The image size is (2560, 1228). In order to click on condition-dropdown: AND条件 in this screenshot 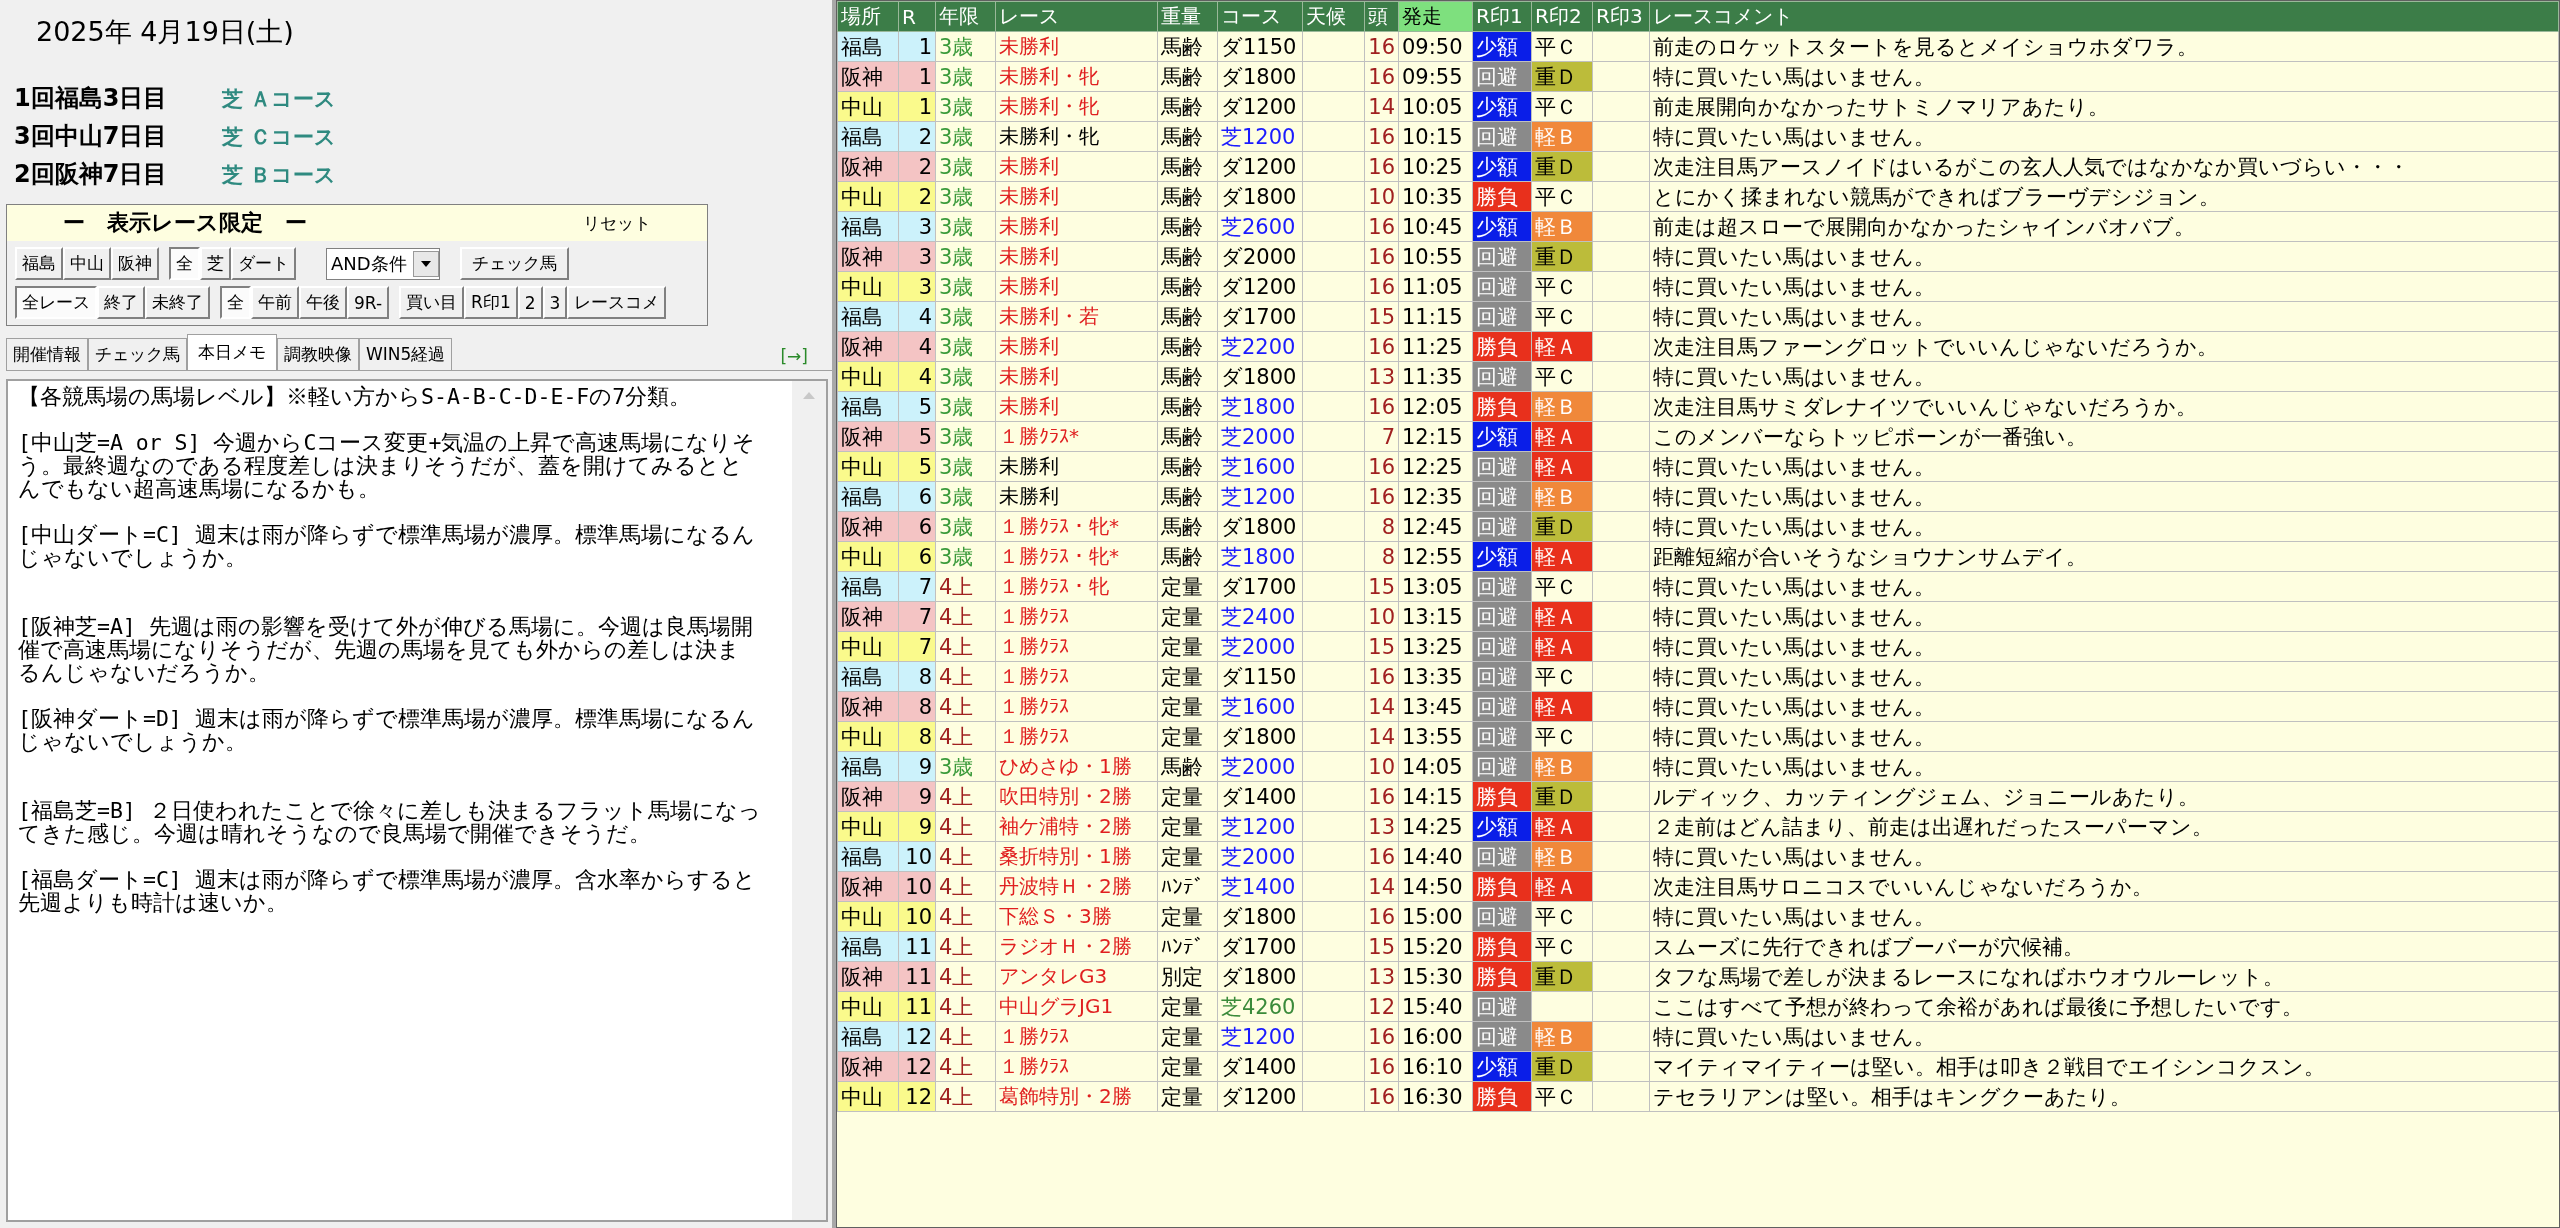, I will do `click(383, 263)`.